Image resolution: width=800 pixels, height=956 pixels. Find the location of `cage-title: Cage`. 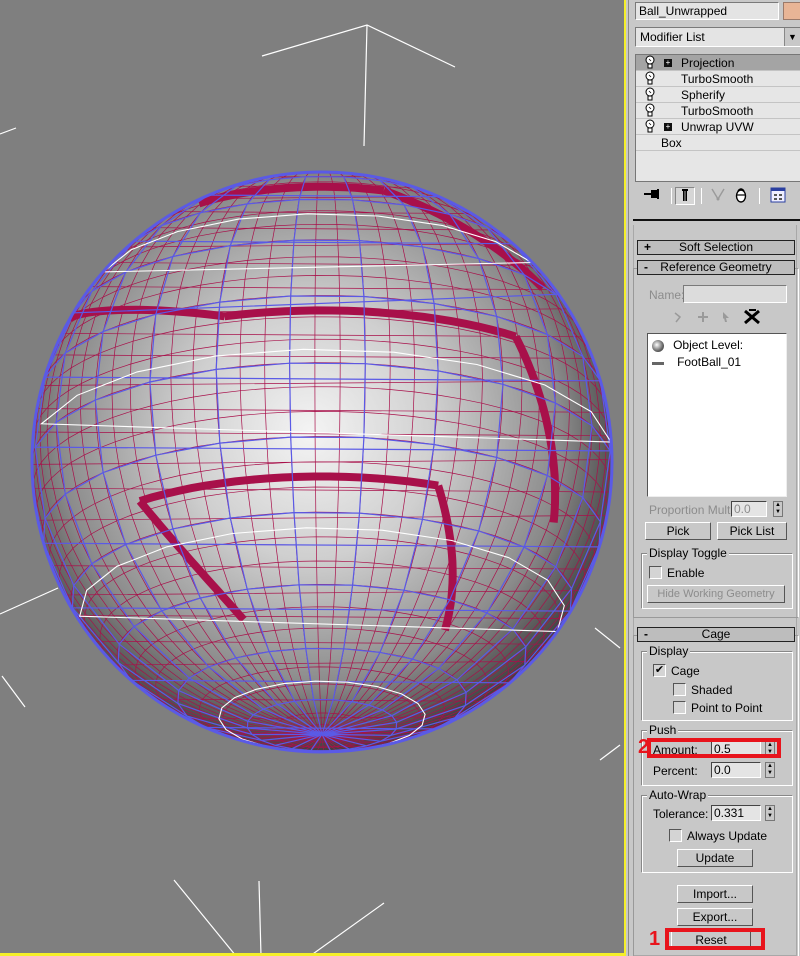

cage-title: Cage is located at coordinates (716, 634).